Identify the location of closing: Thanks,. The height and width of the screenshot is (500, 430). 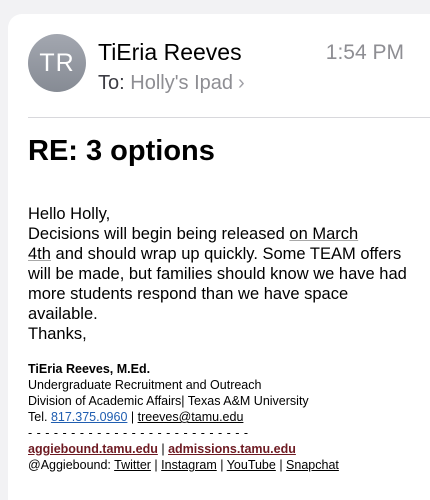
(57, 334).